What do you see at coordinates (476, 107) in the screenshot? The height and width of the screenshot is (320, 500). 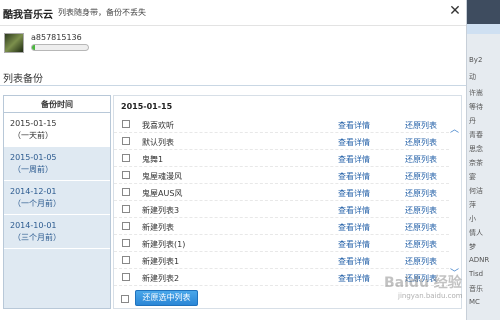 I see `background-text: 等待` at bounding box center [476, 107].